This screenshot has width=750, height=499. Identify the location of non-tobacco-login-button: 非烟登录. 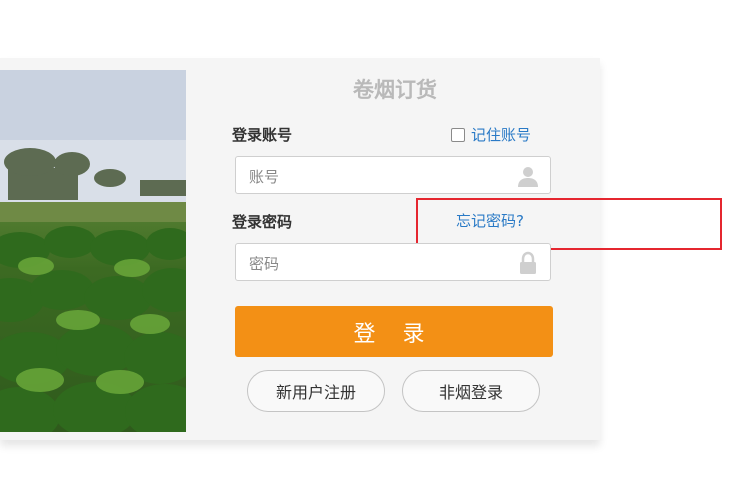
(471, 391).